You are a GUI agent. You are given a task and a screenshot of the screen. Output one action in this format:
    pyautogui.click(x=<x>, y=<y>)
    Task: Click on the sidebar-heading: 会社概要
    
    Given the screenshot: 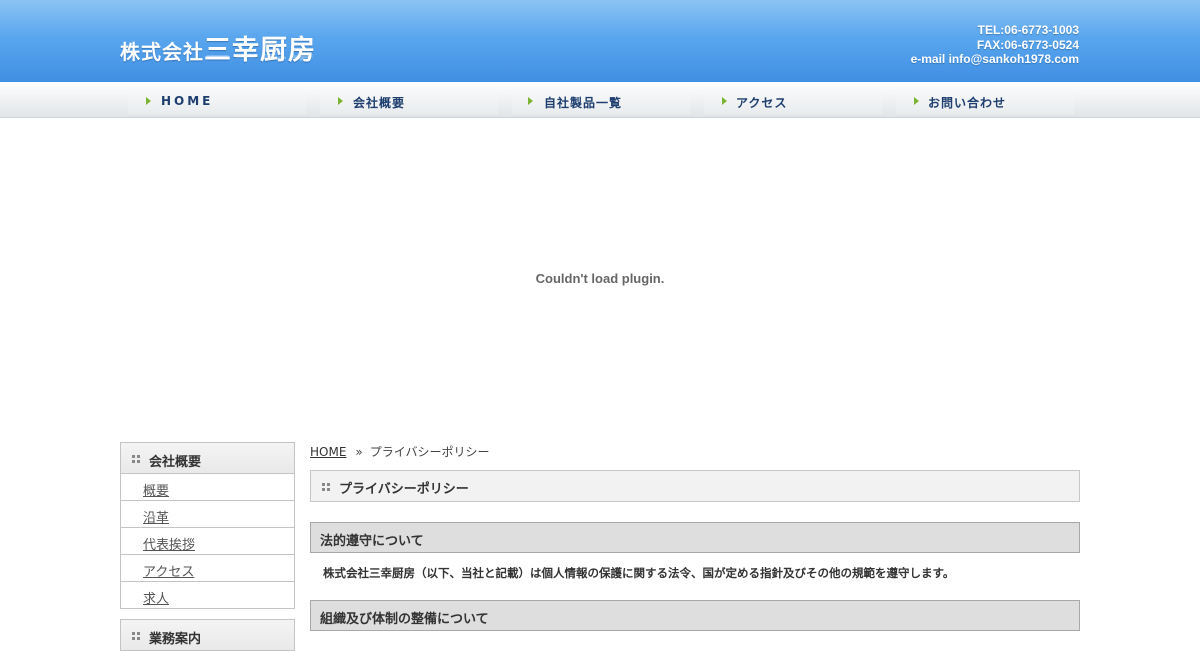 What is the action you would take?
    pyautogui.click(x=207, y=458)
    